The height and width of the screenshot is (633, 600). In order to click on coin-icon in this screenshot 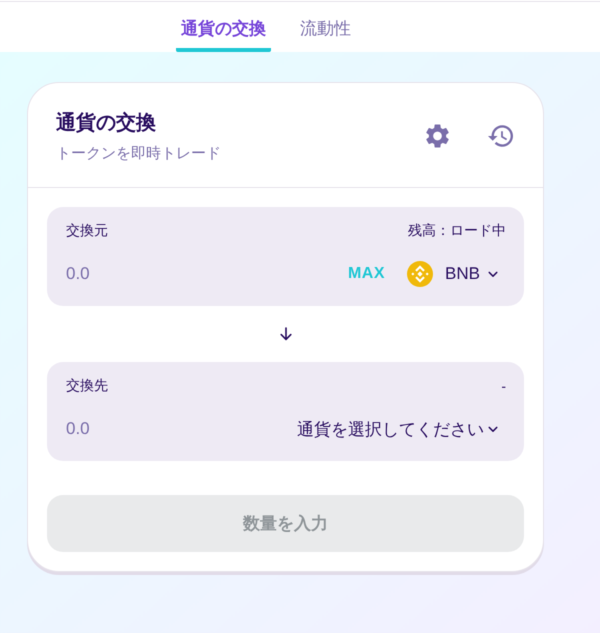, I will do `click(420, 274)`.